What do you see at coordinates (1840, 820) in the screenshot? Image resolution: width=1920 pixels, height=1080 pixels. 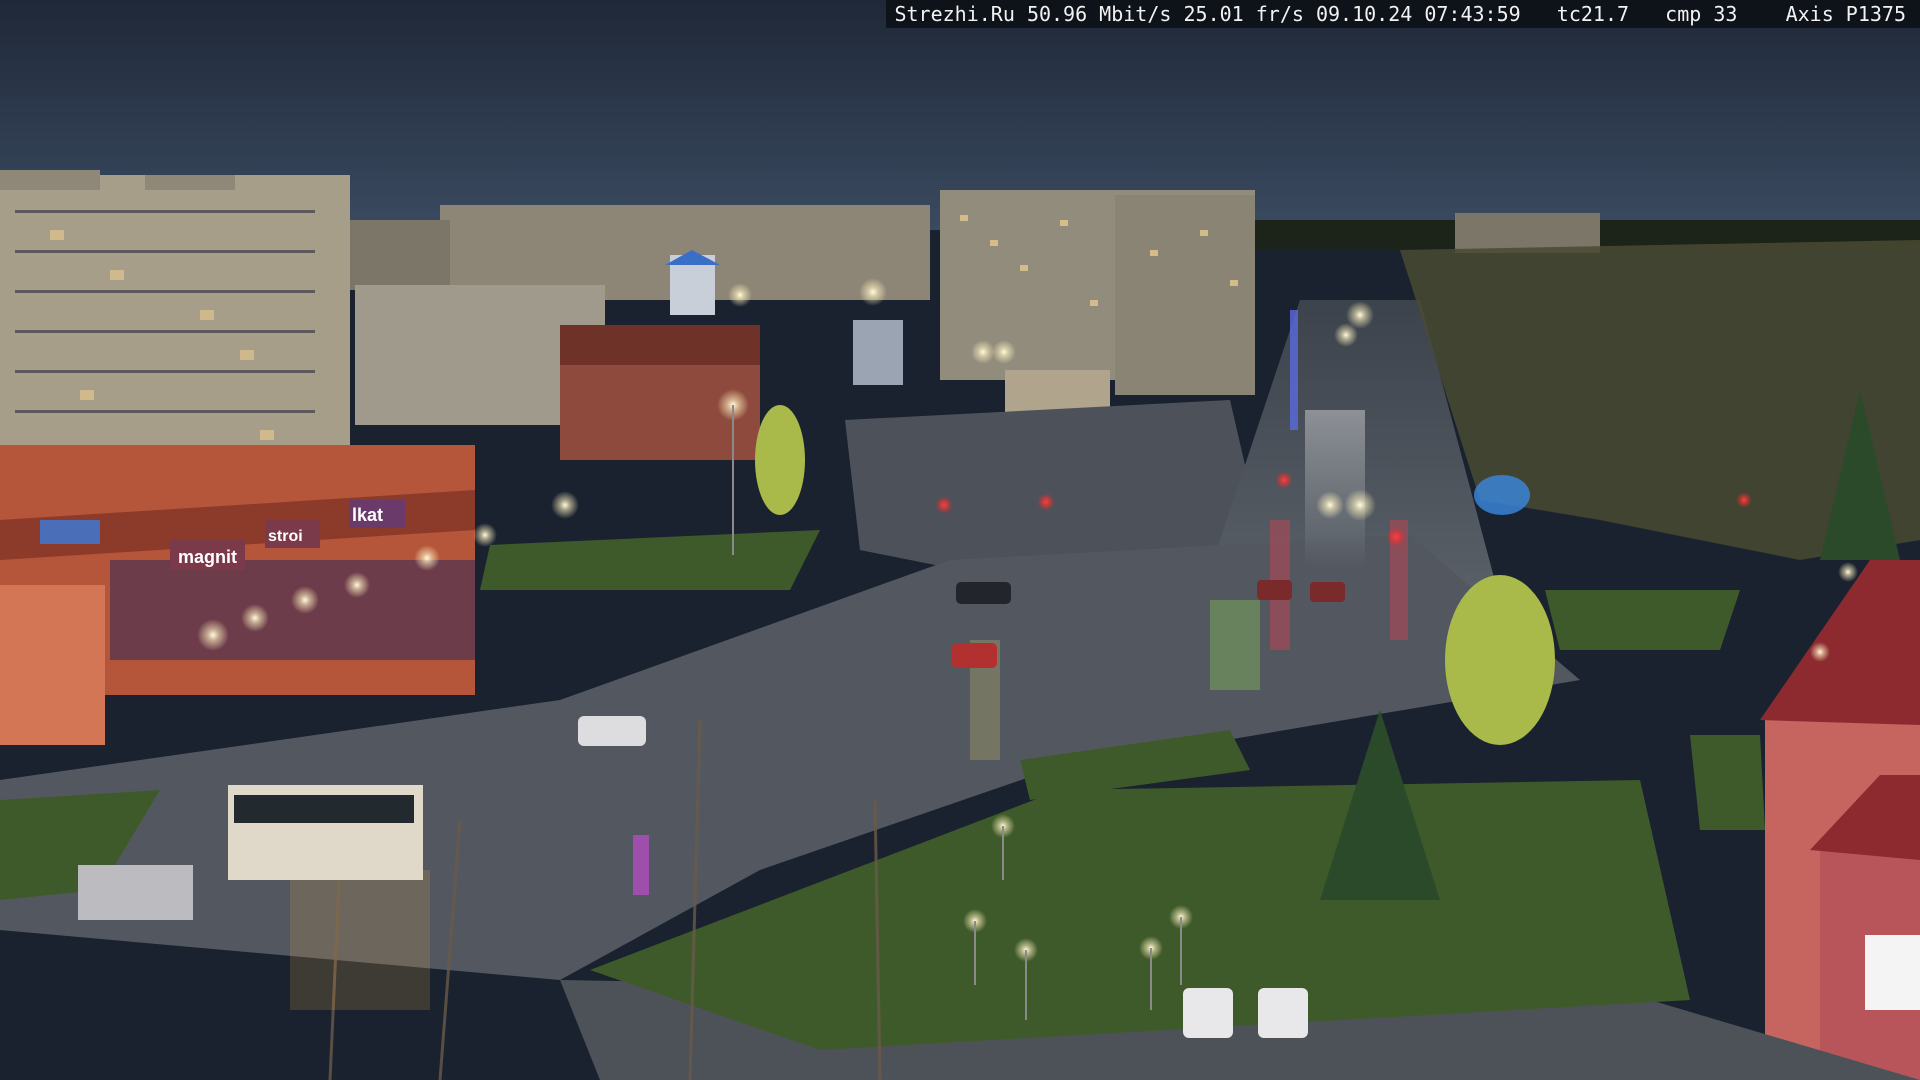 I see `right-red-building` at bounding box center [1840, 820].